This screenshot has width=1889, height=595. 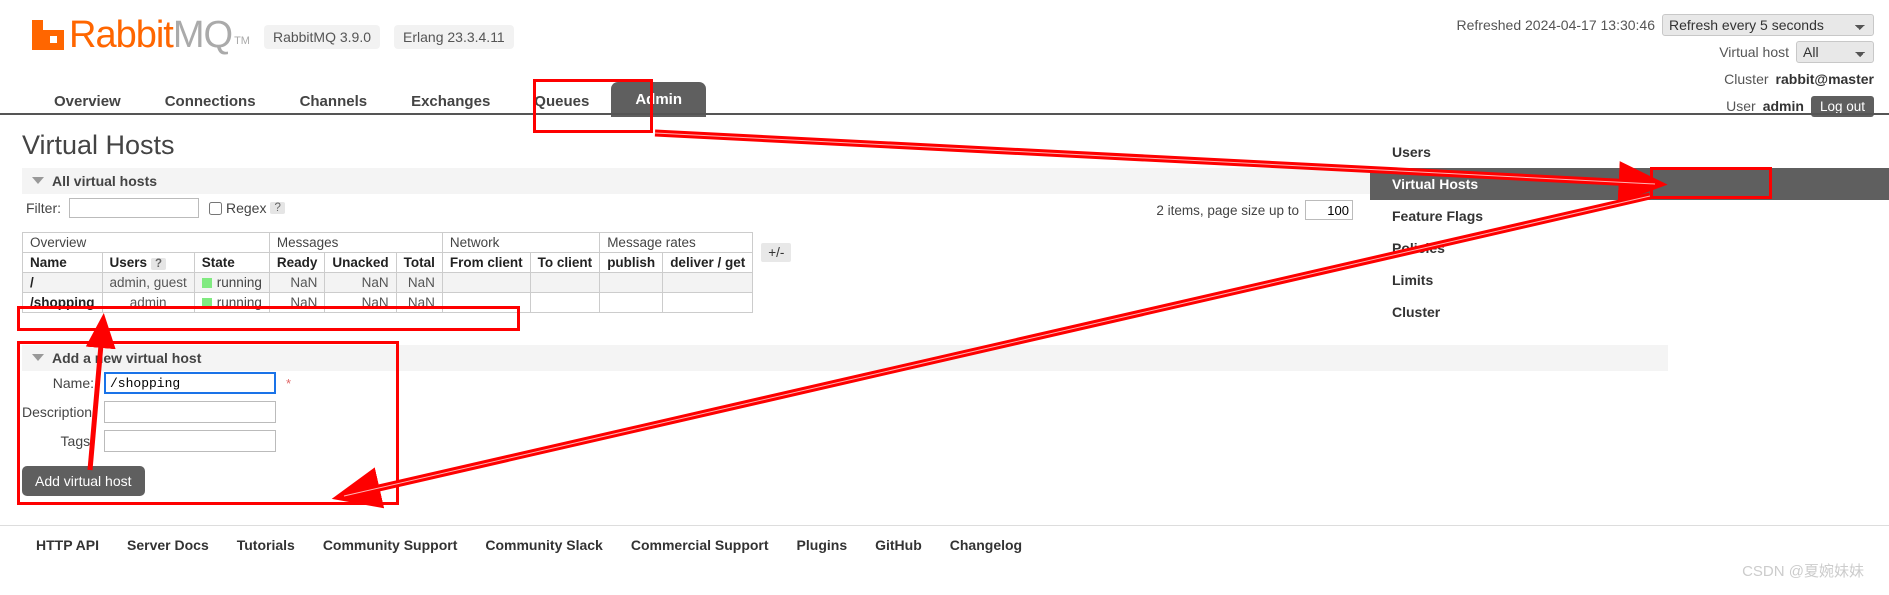 I want to click on refresh-interval-select: Refresh every 5 seconds, so click(x=1768, y=25).